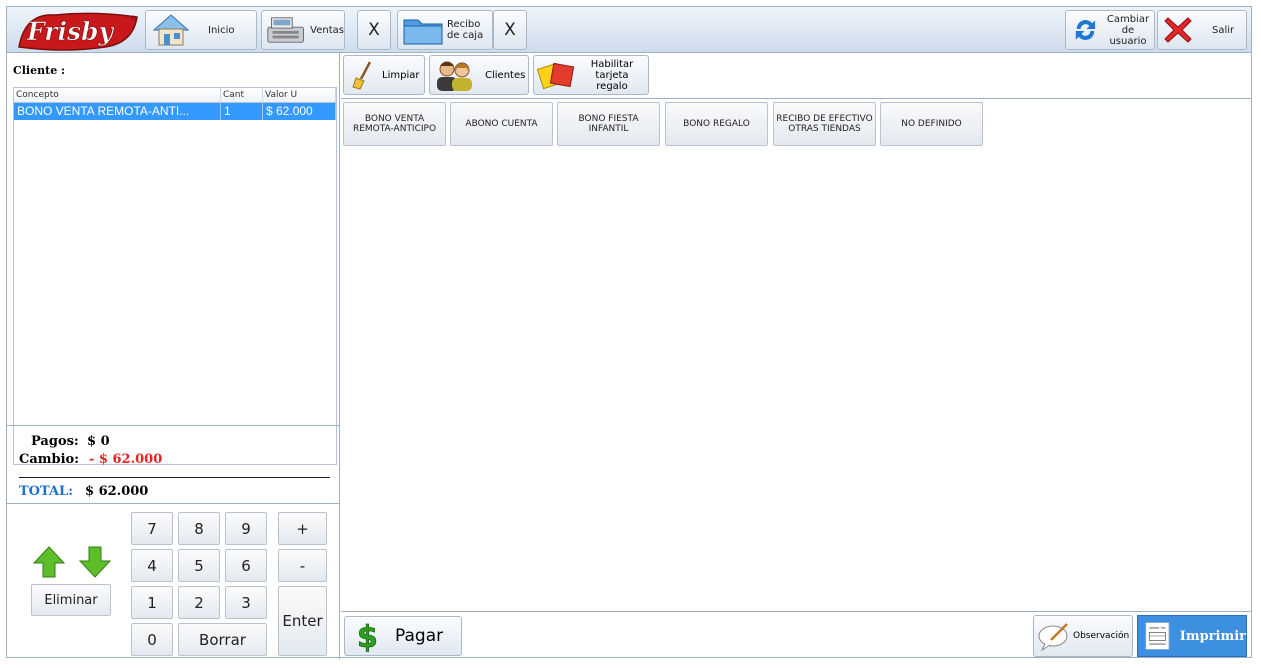 This screenshot has width=1261, height=668. Describe the element at coordinates (222, 639) in the screenshot. I see `borrar-button: Borrar` at that location.